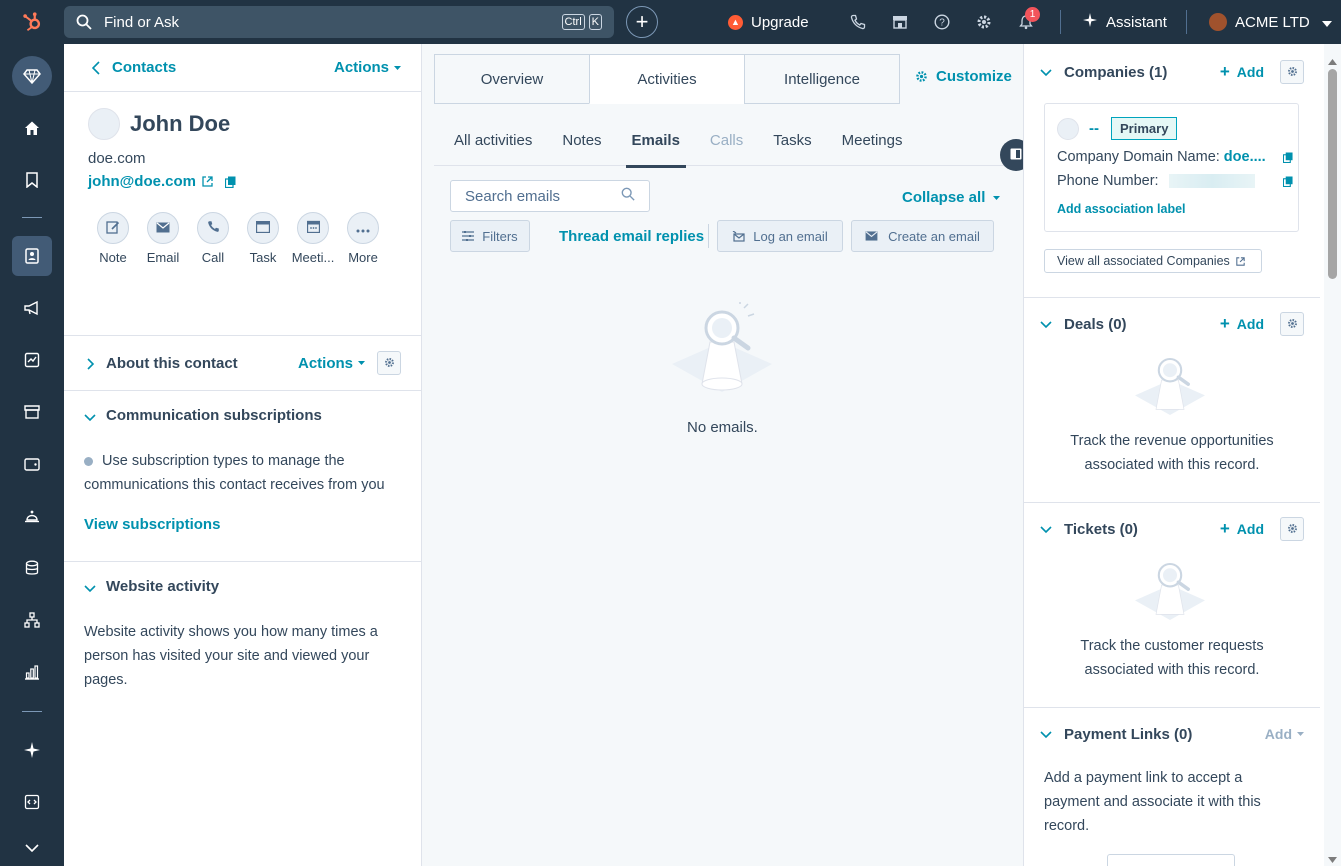 This screenshot has height=866, width=1341. Describe the element at coordinates (361, 67) in the screenshot. I see `actions-dropdown: Actions` at that location.